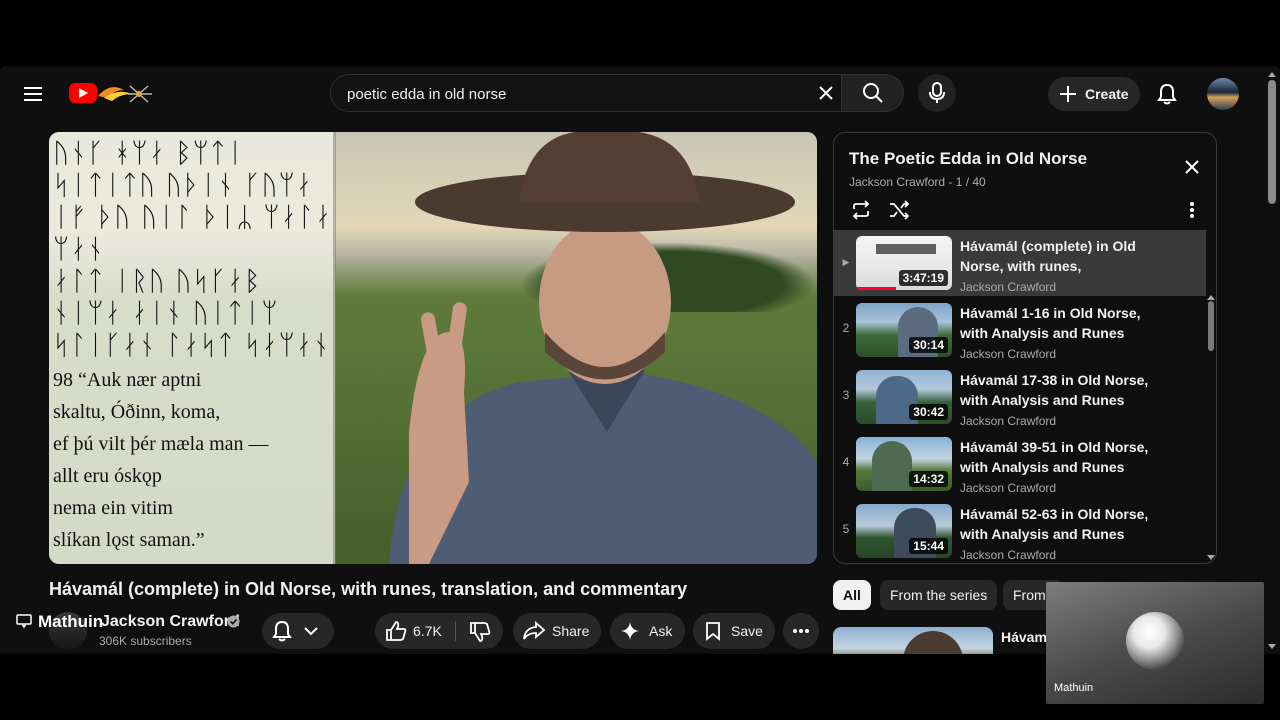 Image resolution: width=1280 pixels, height=720 pixels. What do you see at coordinates (899, 210) in the screenshot?
I see `shuffle-button` at bounding box center [899, 210].